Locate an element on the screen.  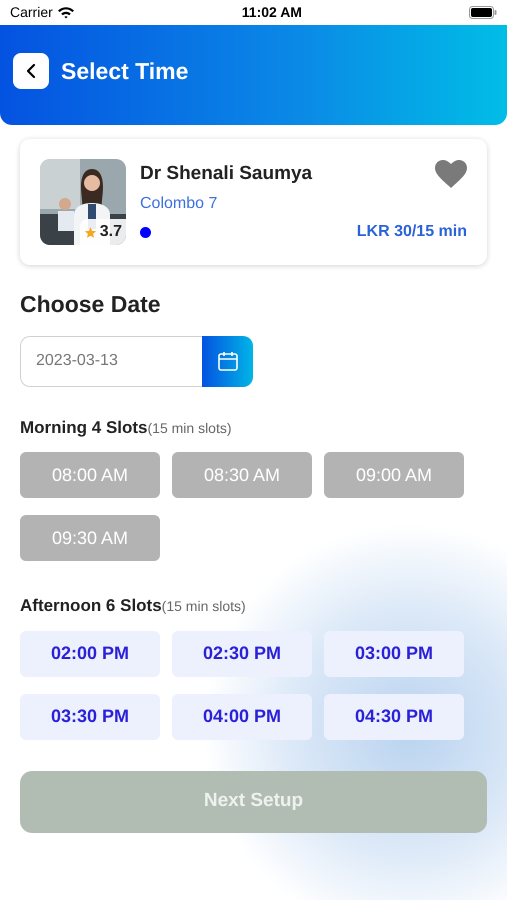
time-slot-button: 04:00 PM is located at coordinates (242, 717).